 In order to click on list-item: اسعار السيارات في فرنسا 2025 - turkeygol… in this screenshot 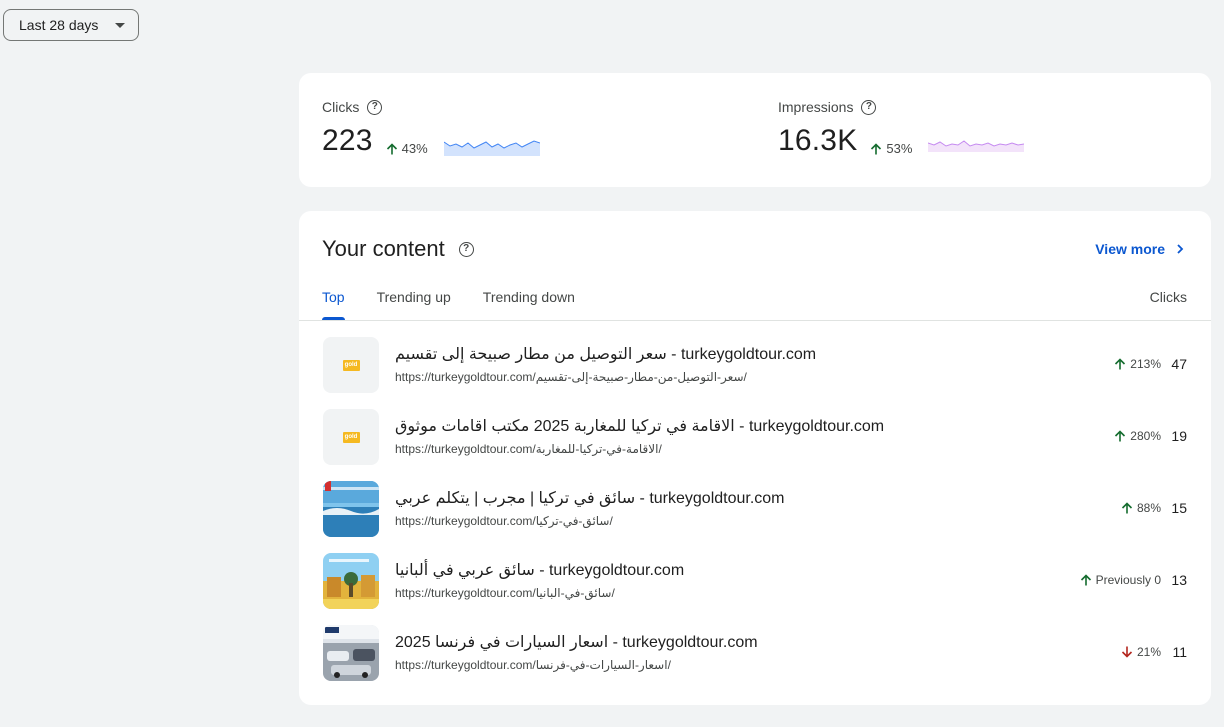, I will do `click(755, 661)`.